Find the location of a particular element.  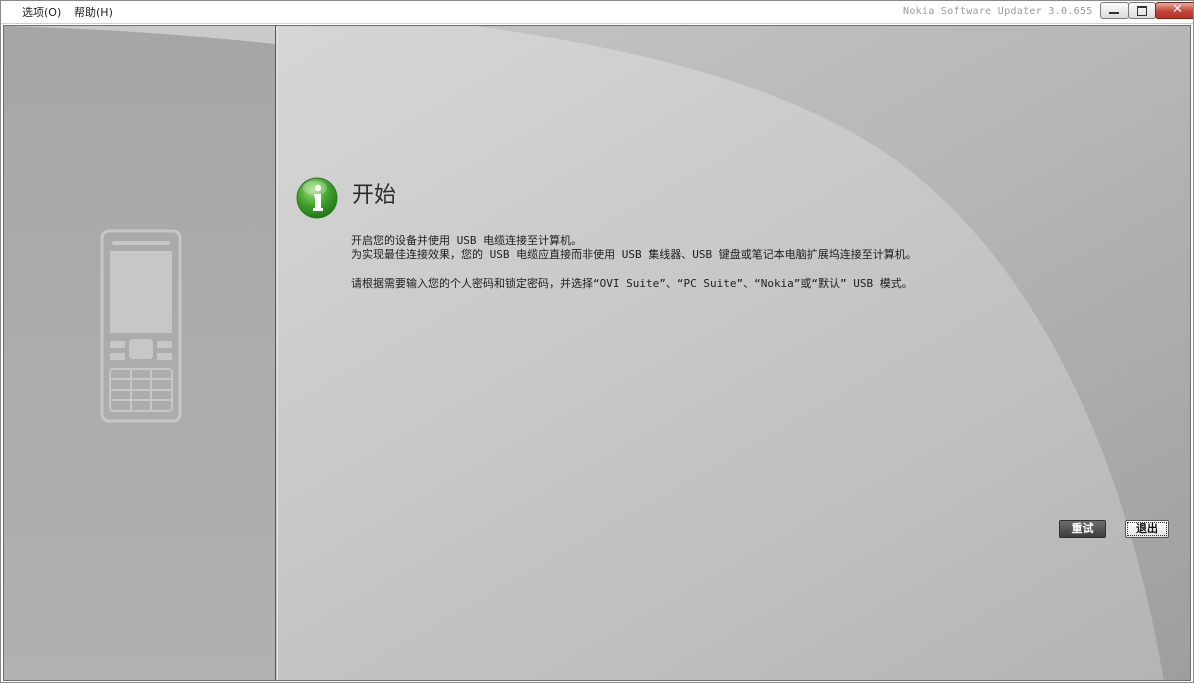

exit-button: 退出 is located at coordinates (1147, 529).